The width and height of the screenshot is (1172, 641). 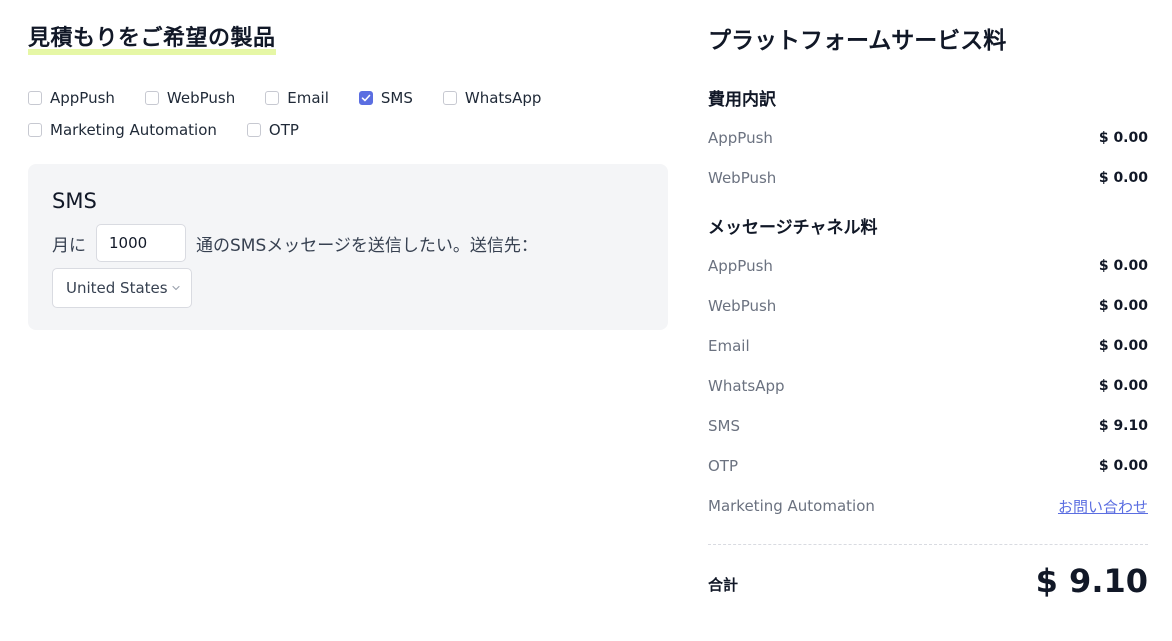 I want to click on total-row: 合計 $ 9.10, so click(x=928, y=581).